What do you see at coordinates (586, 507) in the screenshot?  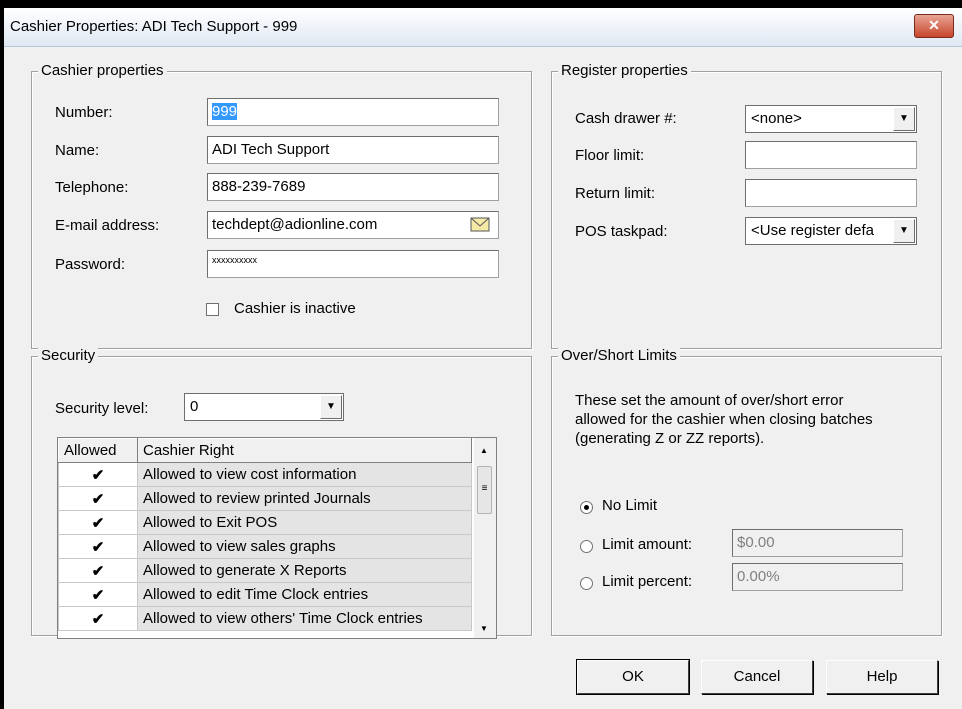 I see `no-limit-radio` at bounding box center [586, 507].